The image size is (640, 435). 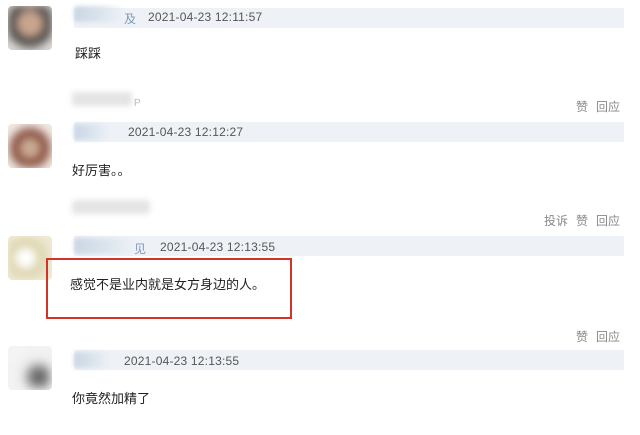 I want to click on comment-header, so click(x=349, y=246).